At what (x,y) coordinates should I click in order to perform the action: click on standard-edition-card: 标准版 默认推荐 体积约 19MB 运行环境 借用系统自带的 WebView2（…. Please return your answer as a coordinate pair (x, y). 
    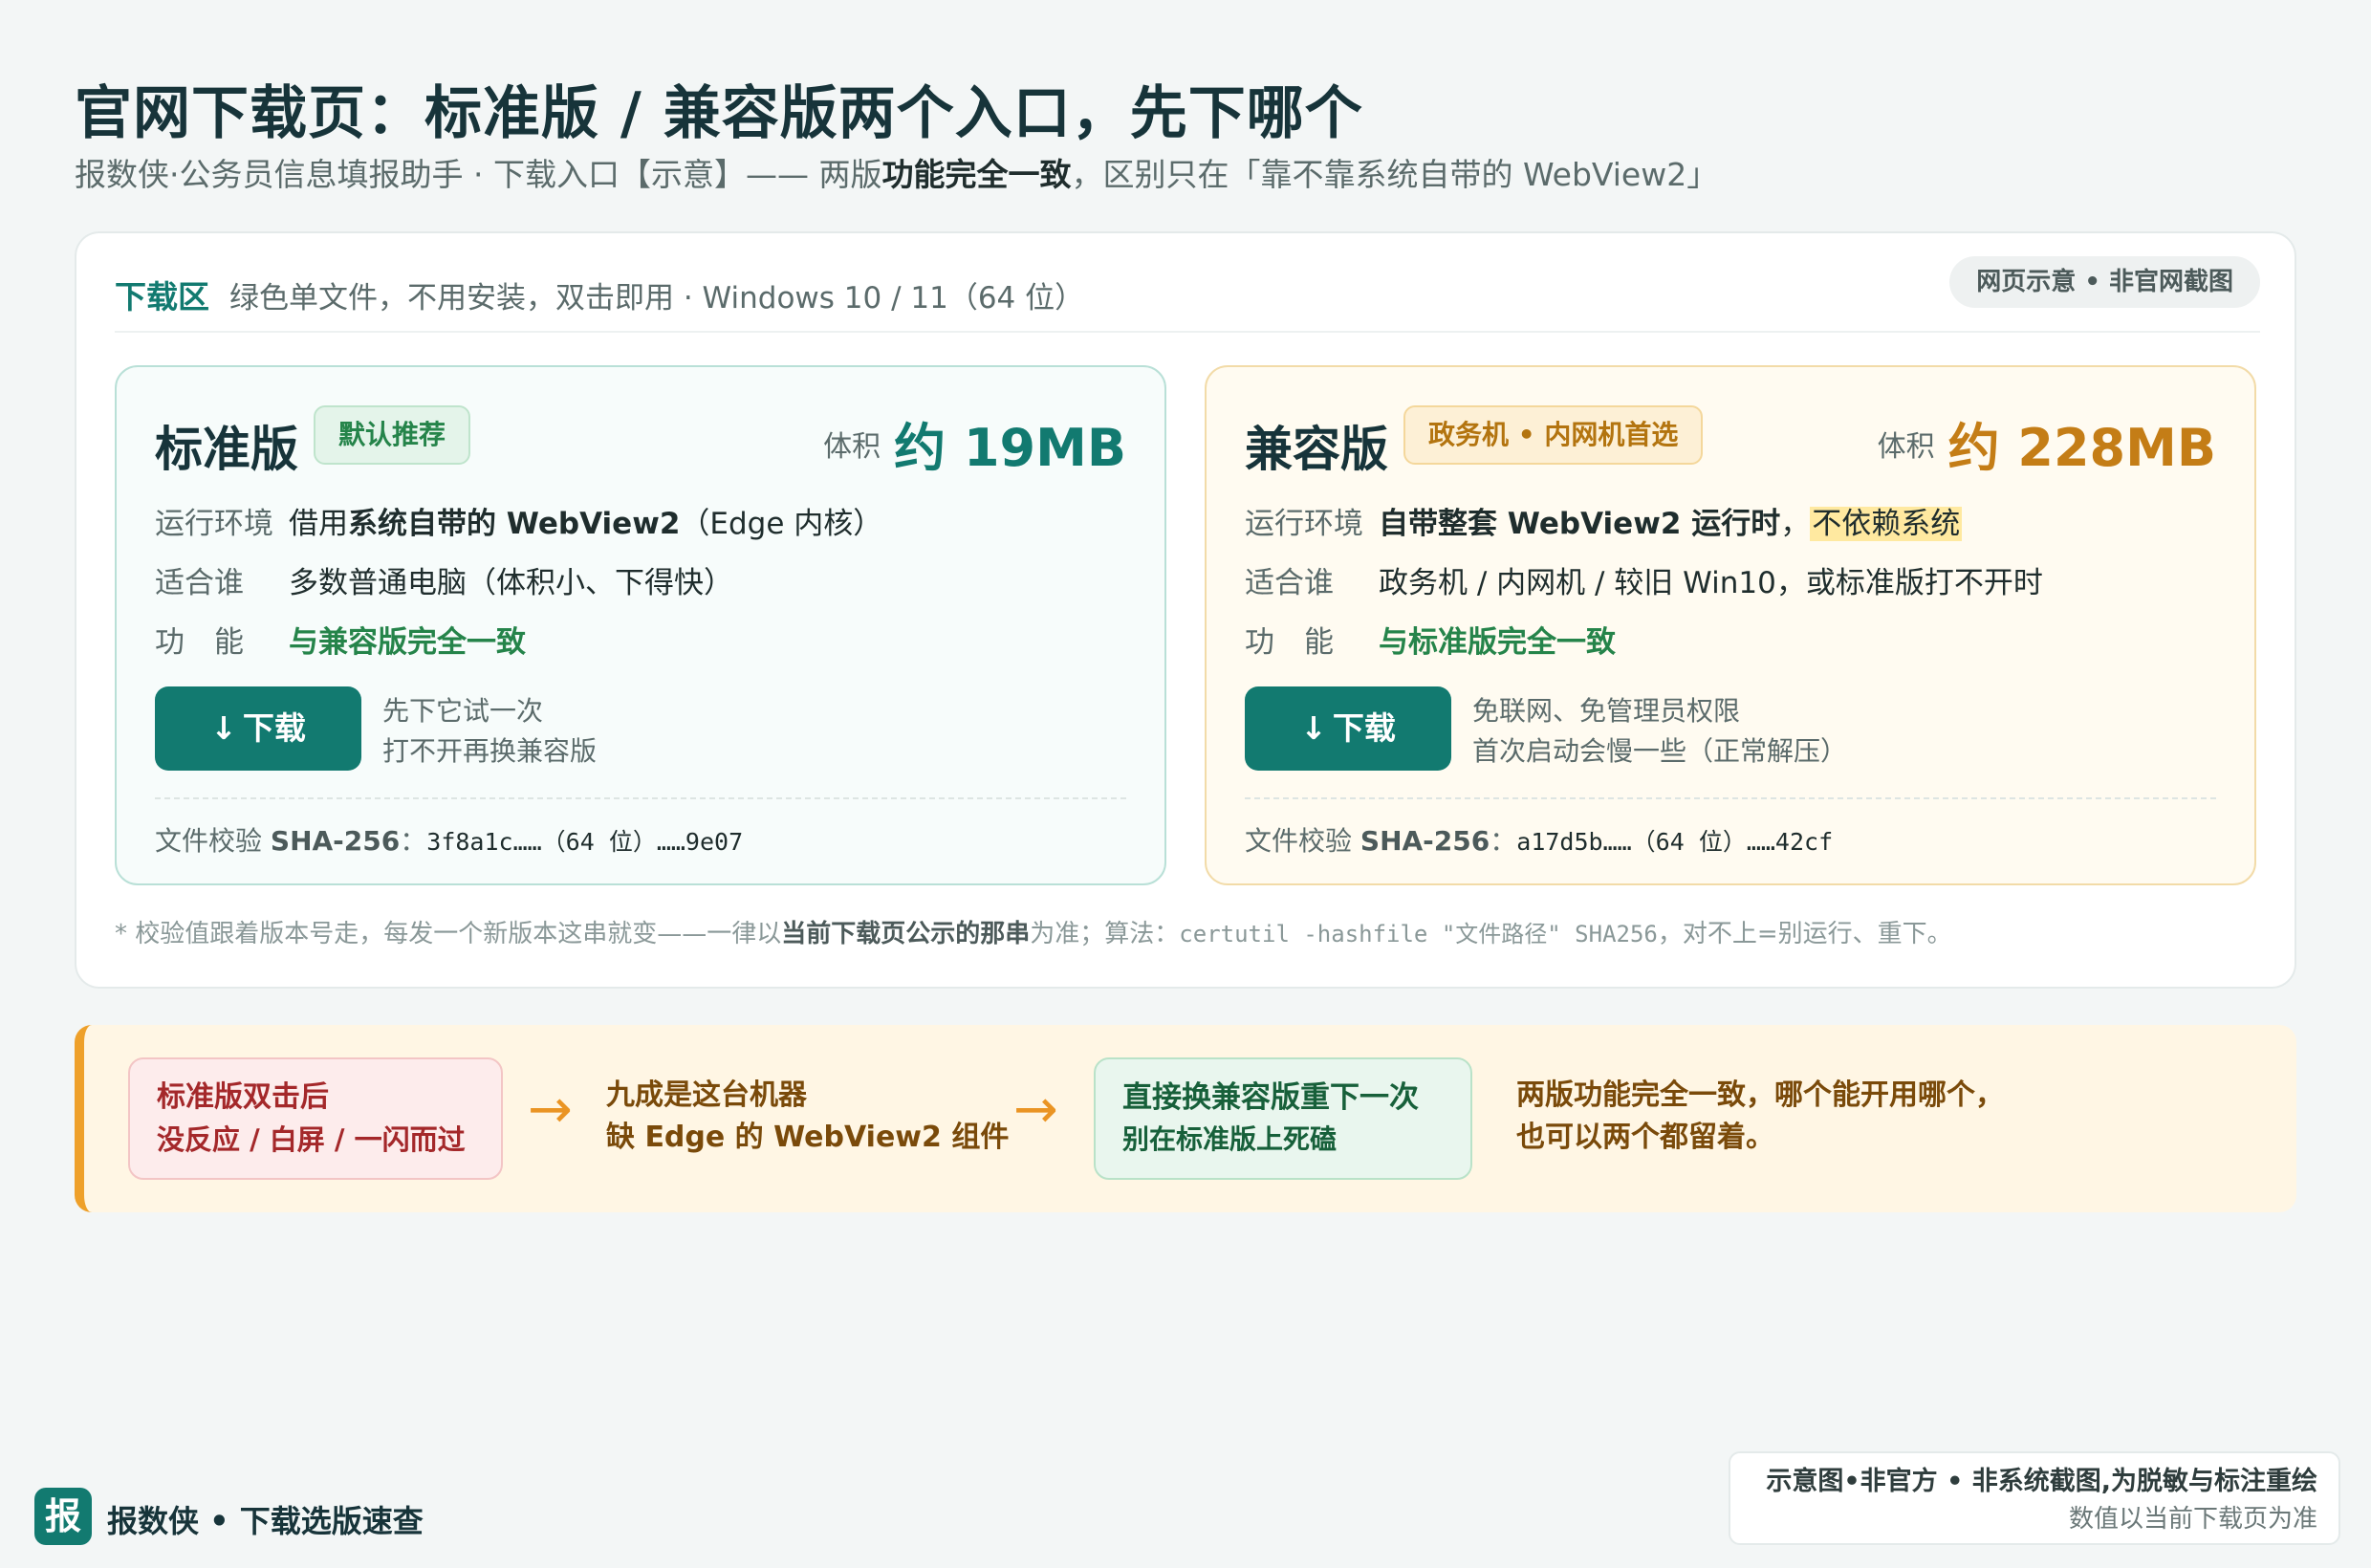
    Looking at the image, I should click on (640, 625).